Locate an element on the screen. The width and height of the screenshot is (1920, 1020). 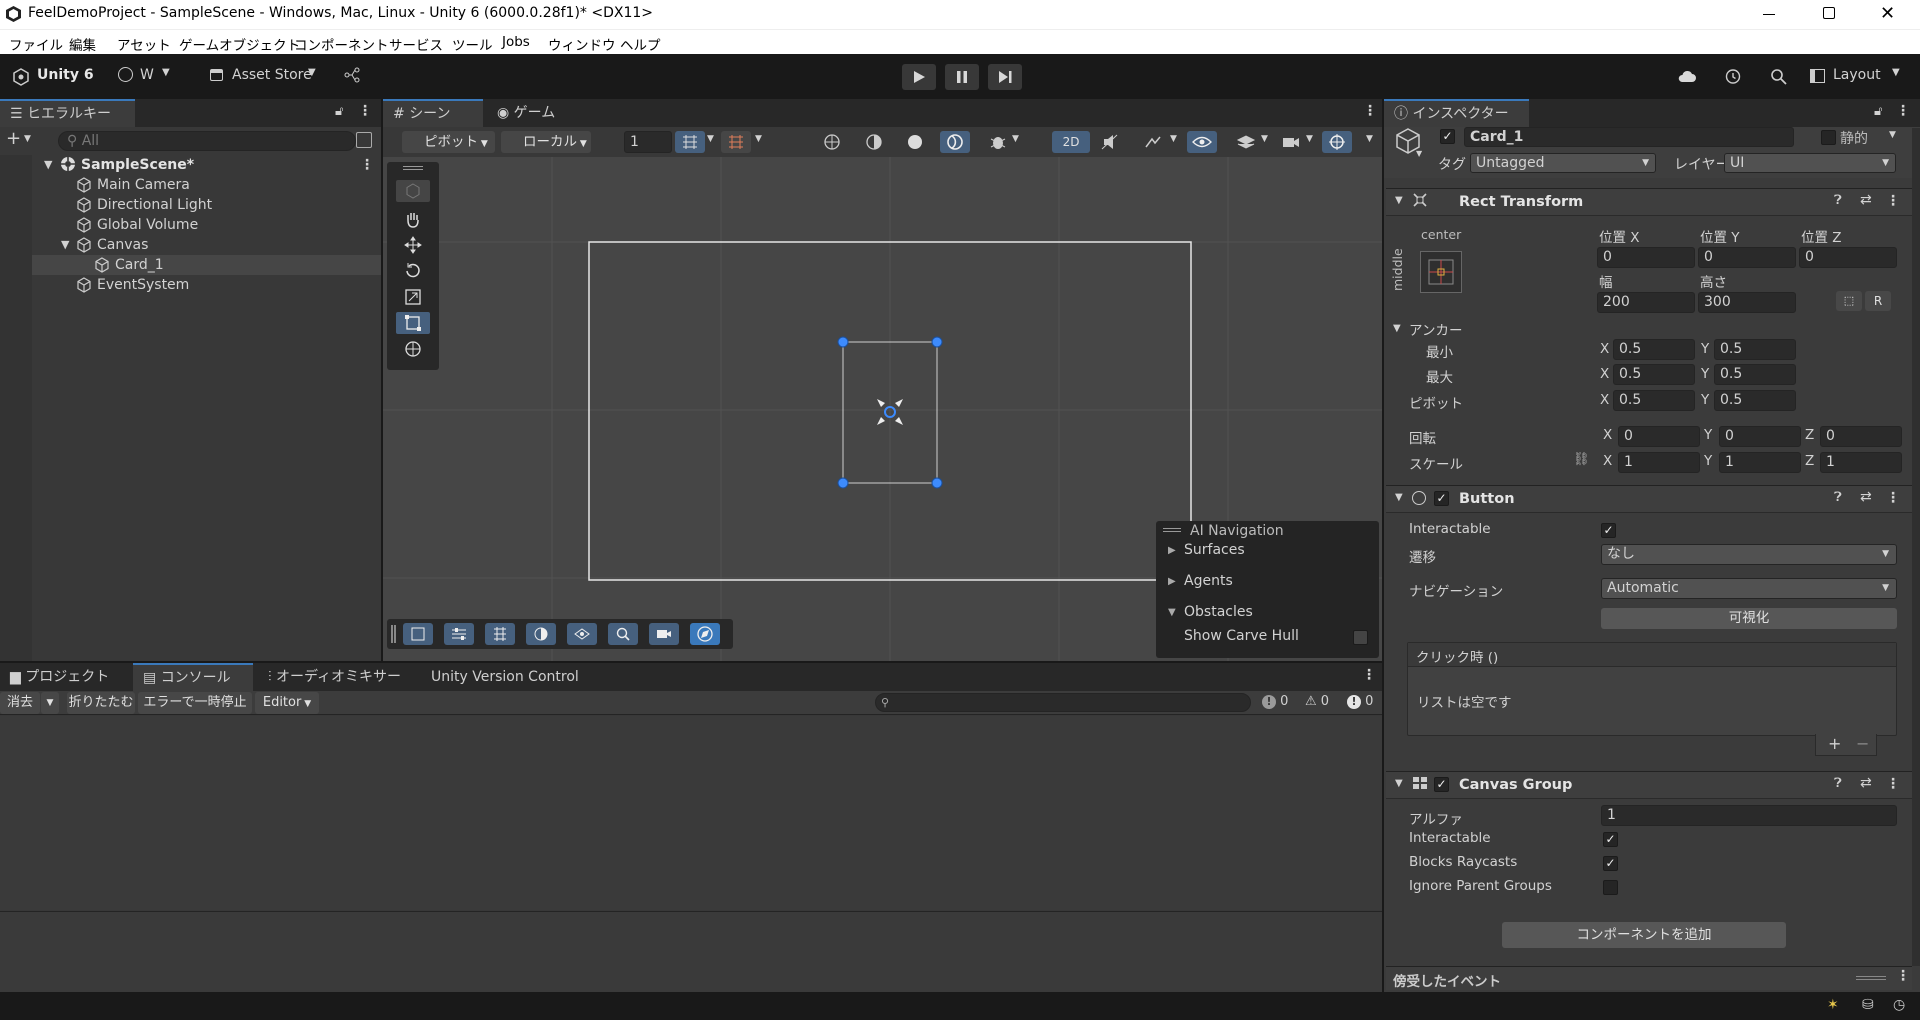
unity-version-label: Unity 6 is located at coordinates (65, 75).